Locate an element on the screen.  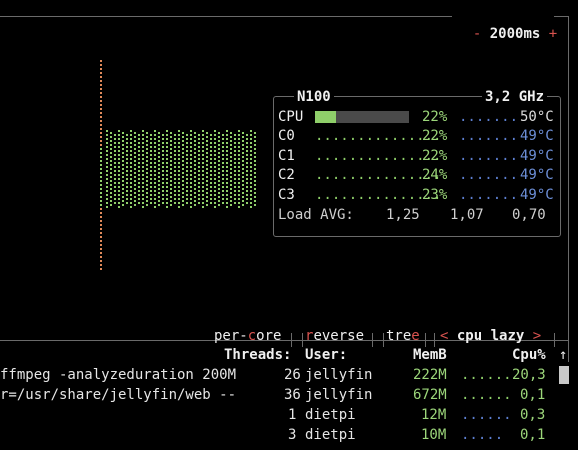
sort-selector: < cpu lazy > is located at coordinates (490, 336).